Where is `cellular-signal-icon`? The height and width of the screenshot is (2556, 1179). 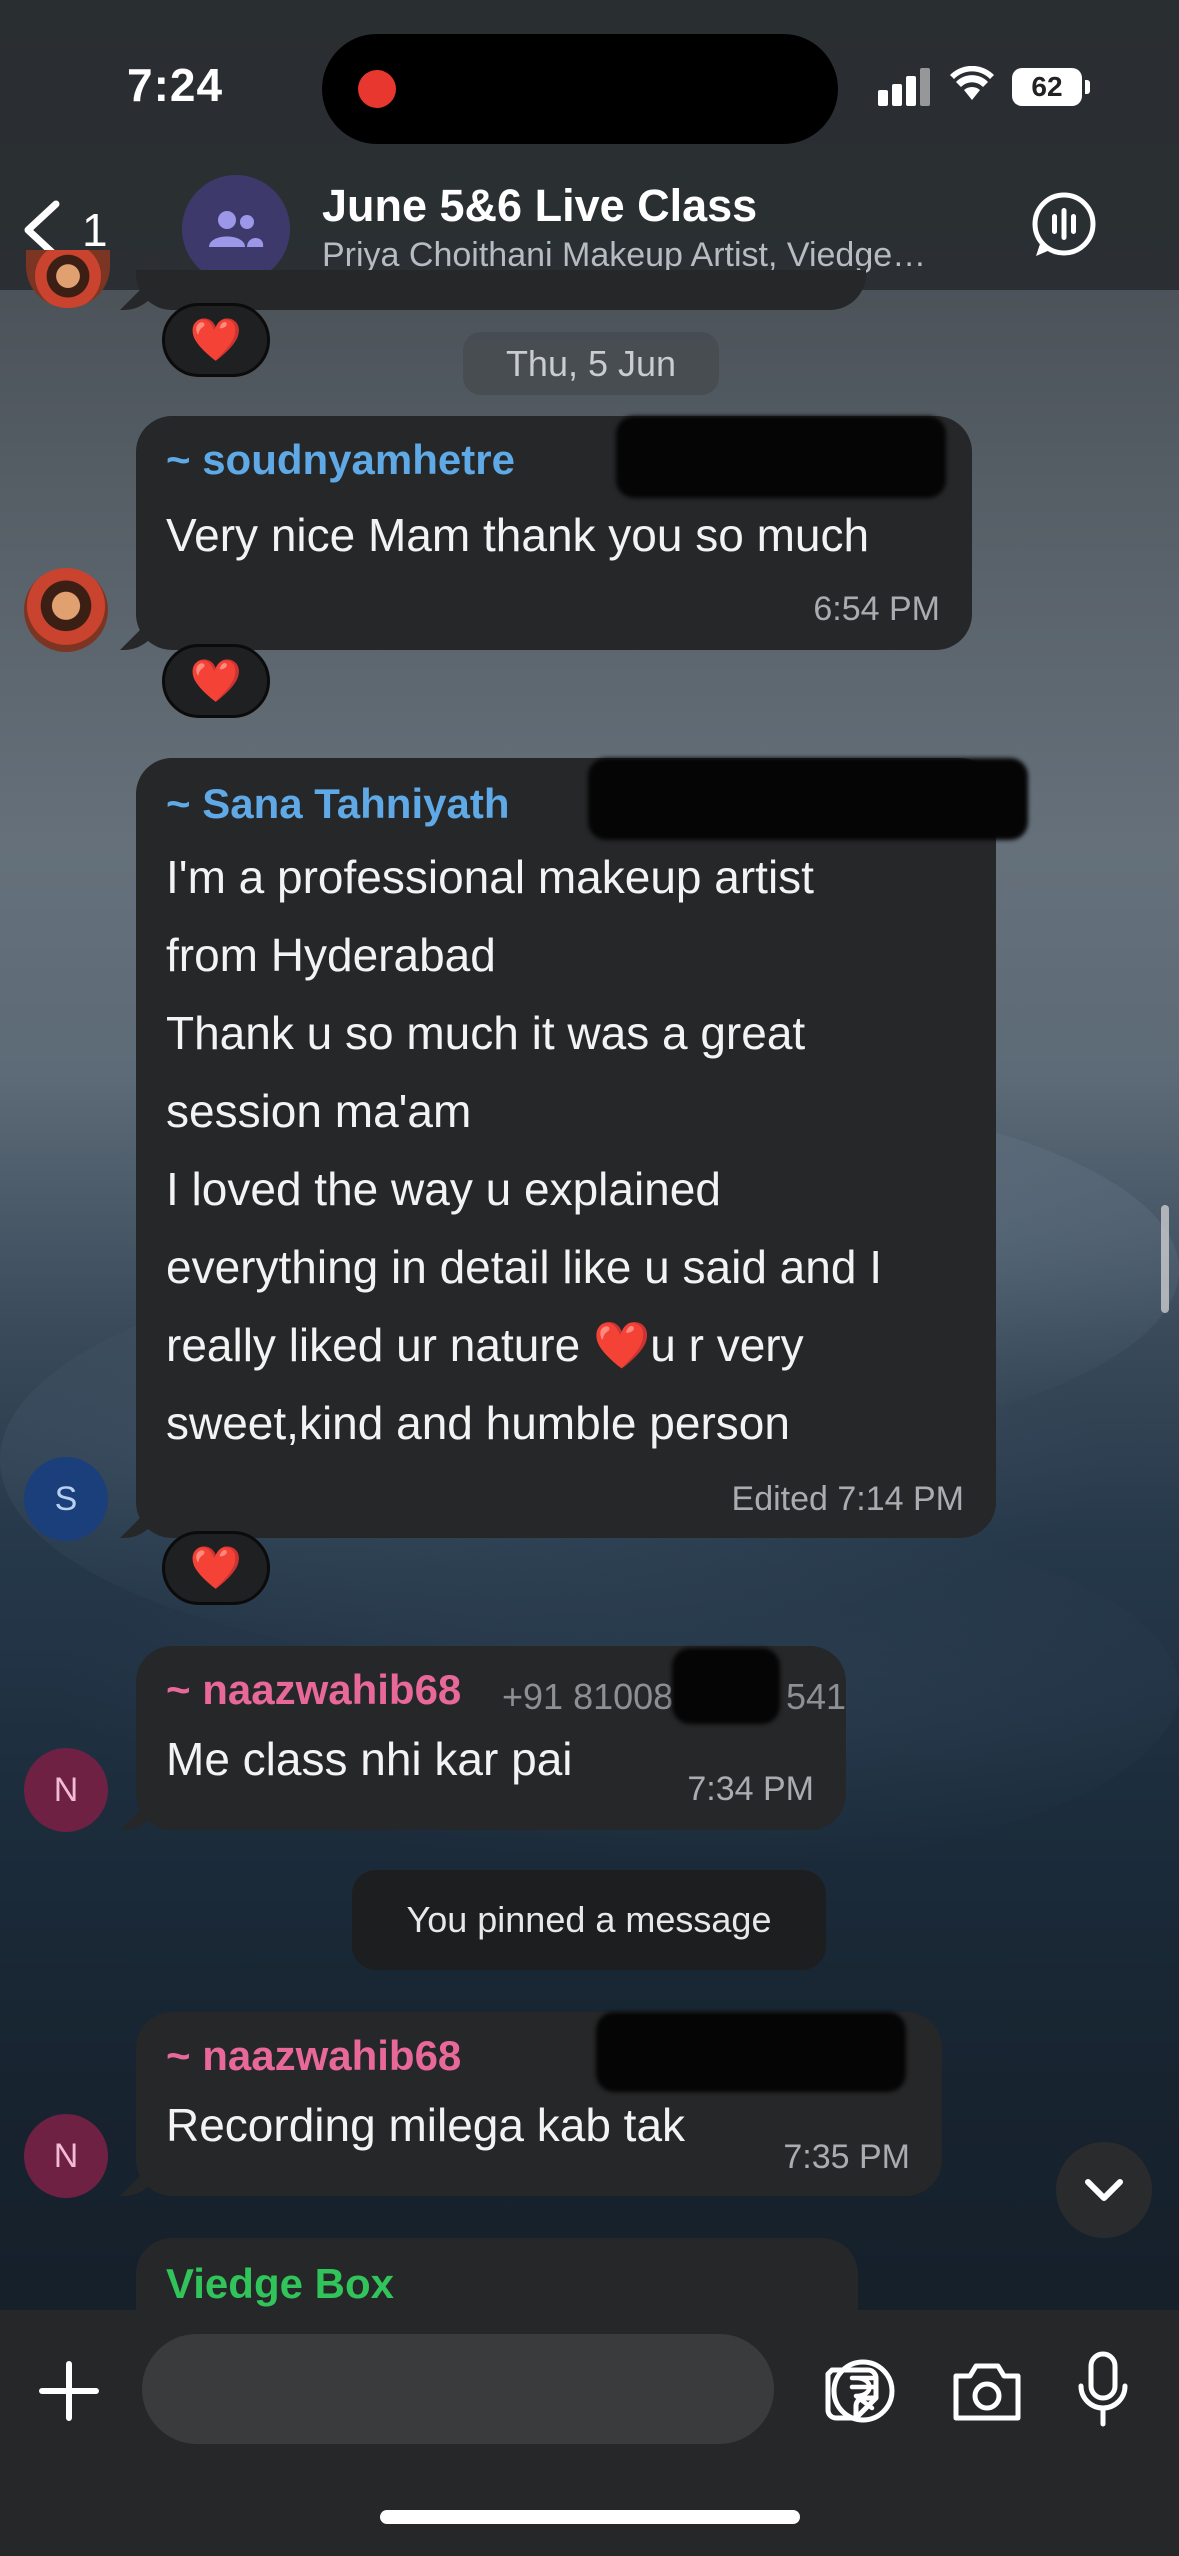 cellular-signal-icon is located at coordinates (906, 86).